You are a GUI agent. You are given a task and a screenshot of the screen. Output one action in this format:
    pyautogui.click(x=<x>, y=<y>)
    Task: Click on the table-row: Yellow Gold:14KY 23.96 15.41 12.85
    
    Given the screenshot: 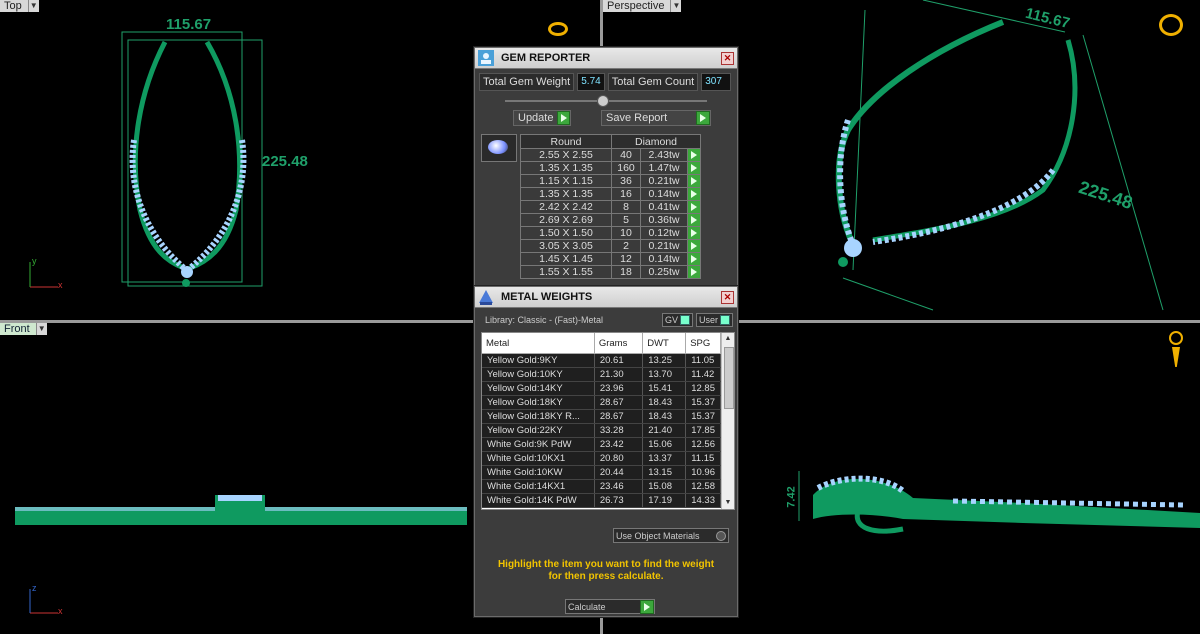 What is the action you would take?
    pyautogui.click(x=601, y=388)
    